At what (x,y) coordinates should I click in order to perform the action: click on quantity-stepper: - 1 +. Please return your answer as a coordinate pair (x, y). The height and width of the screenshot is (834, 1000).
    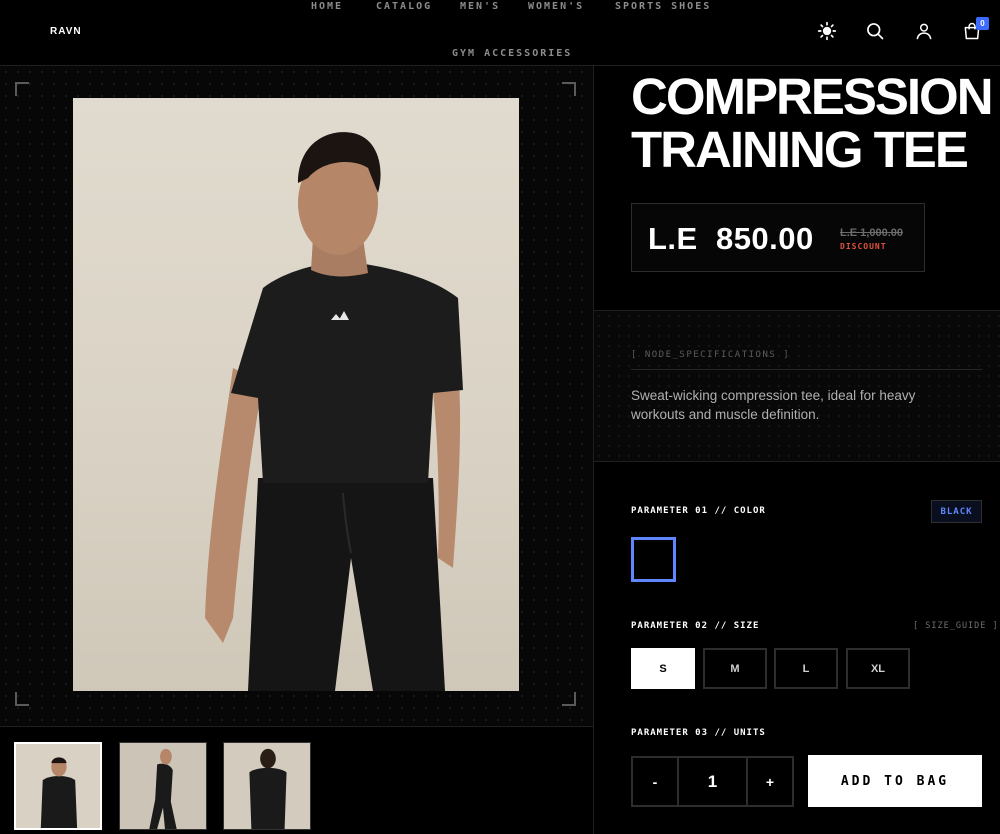
    Looking at the image, I should click on (712, 781).